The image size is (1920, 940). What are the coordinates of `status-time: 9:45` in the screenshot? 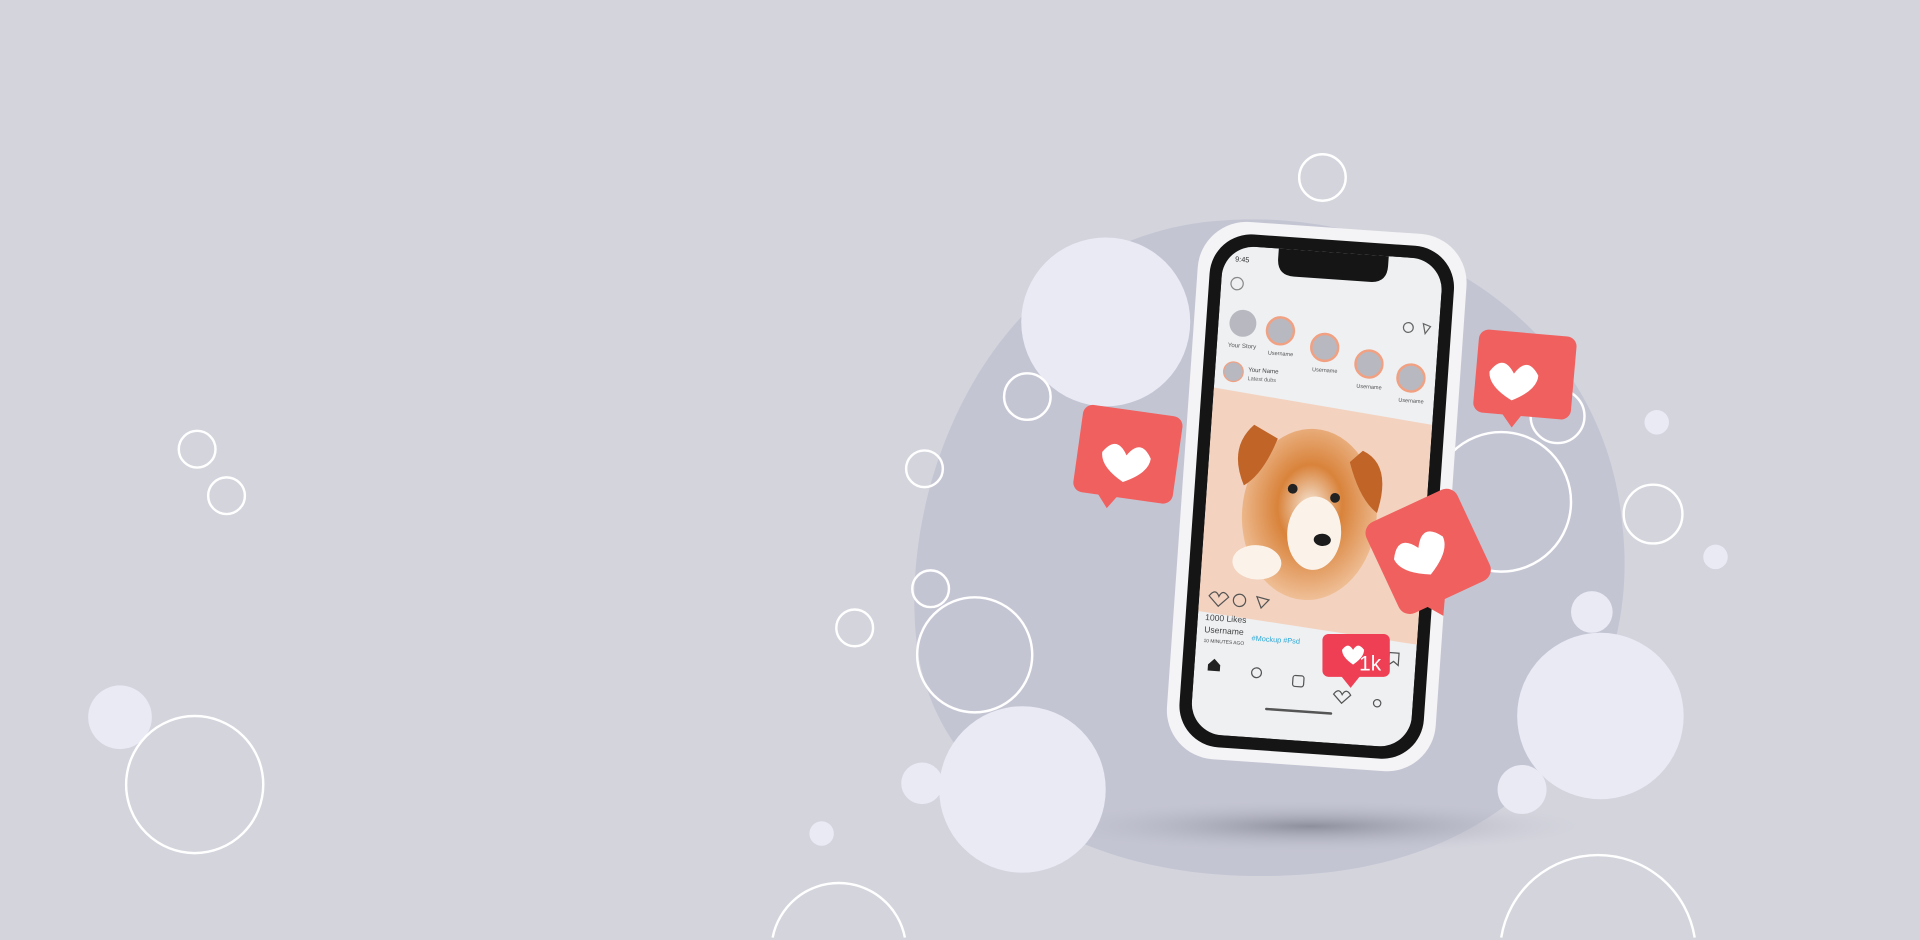 It's located at (1242, 259).